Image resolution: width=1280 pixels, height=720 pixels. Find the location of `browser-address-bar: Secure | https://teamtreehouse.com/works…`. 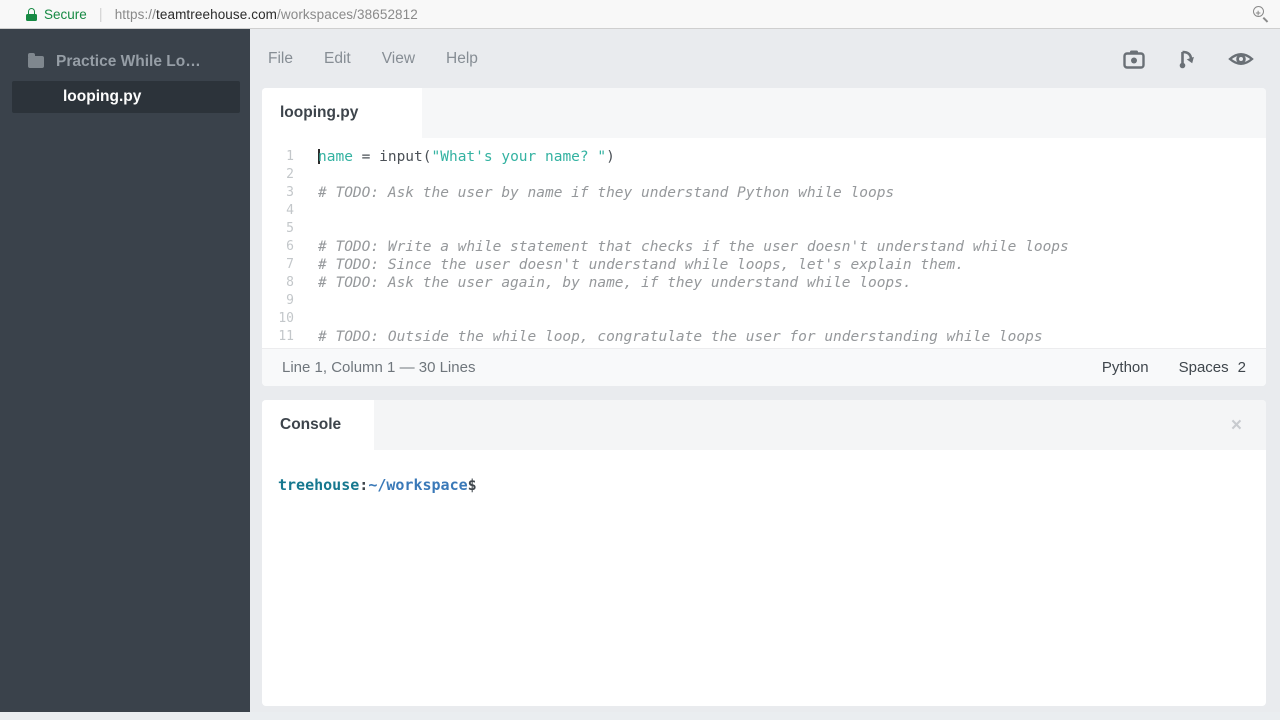

browser-address-bar: Secure | https://teamtreehouse.com/works… is located at coordinates (640, 14).